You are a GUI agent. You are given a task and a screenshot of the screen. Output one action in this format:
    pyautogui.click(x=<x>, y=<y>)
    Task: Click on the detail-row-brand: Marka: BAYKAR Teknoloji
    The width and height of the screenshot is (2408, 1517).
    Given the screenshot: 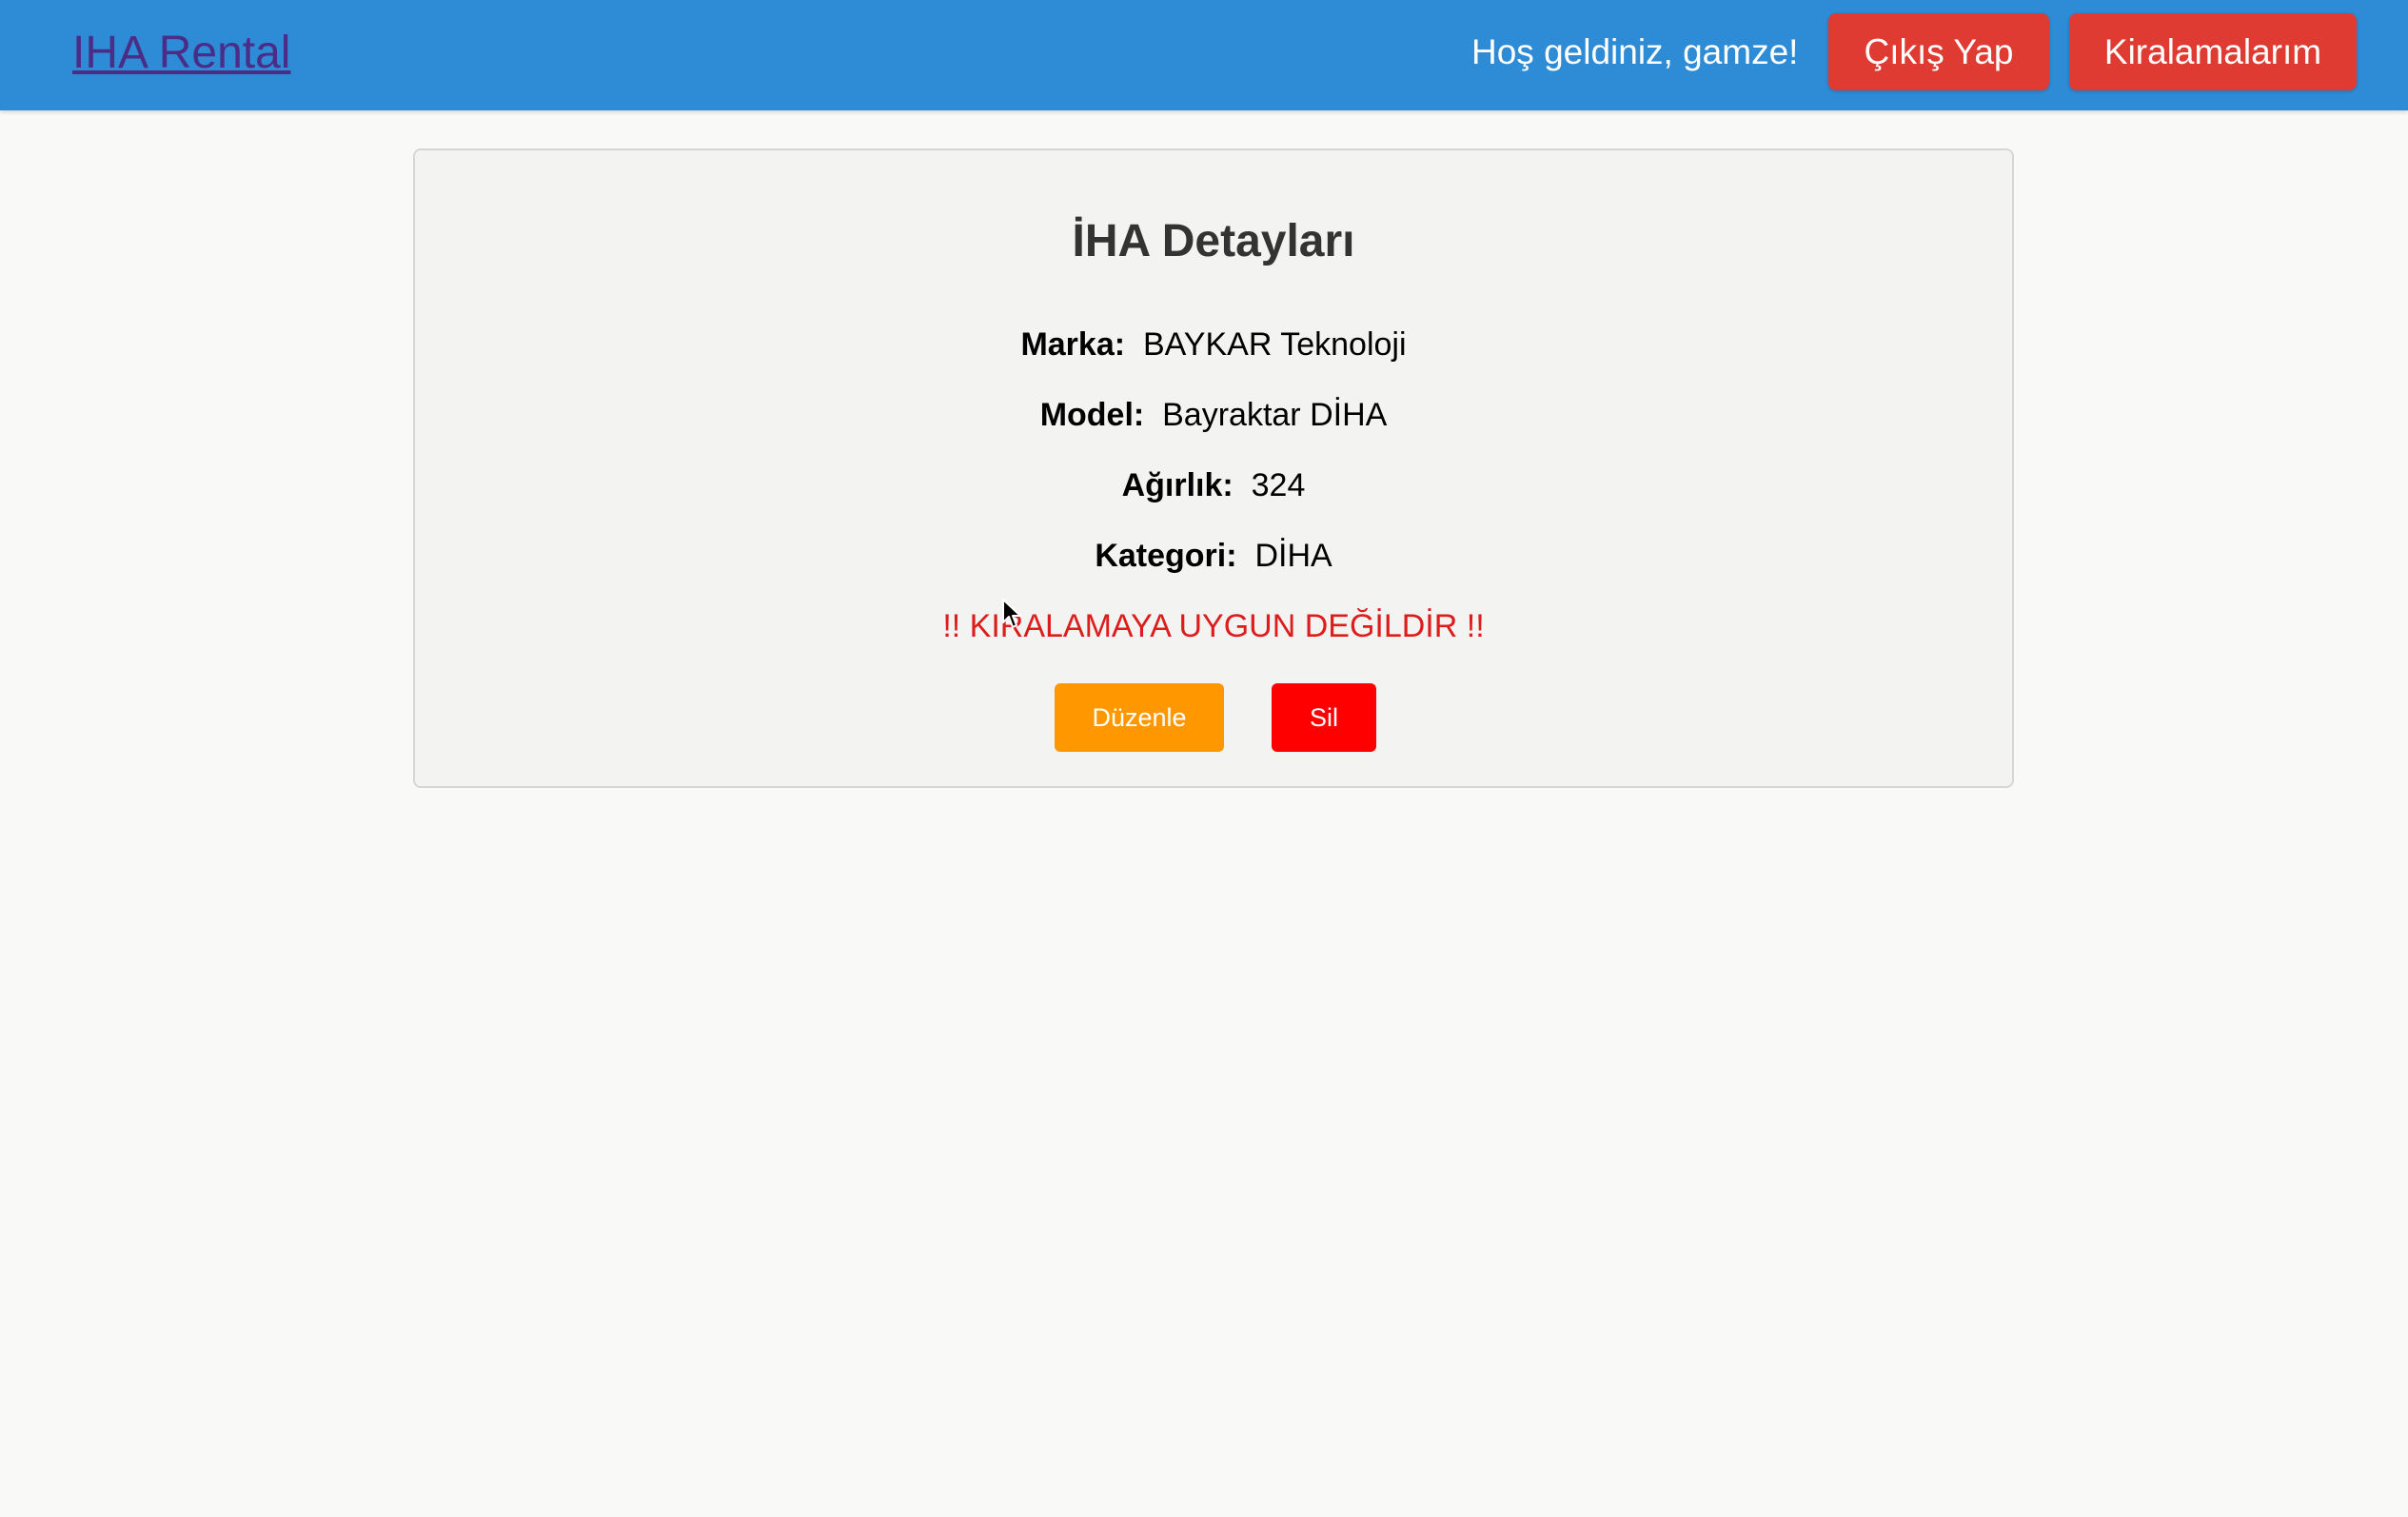 What is the action you would take?
    pyautogui.click(x=1213, y=344)
    